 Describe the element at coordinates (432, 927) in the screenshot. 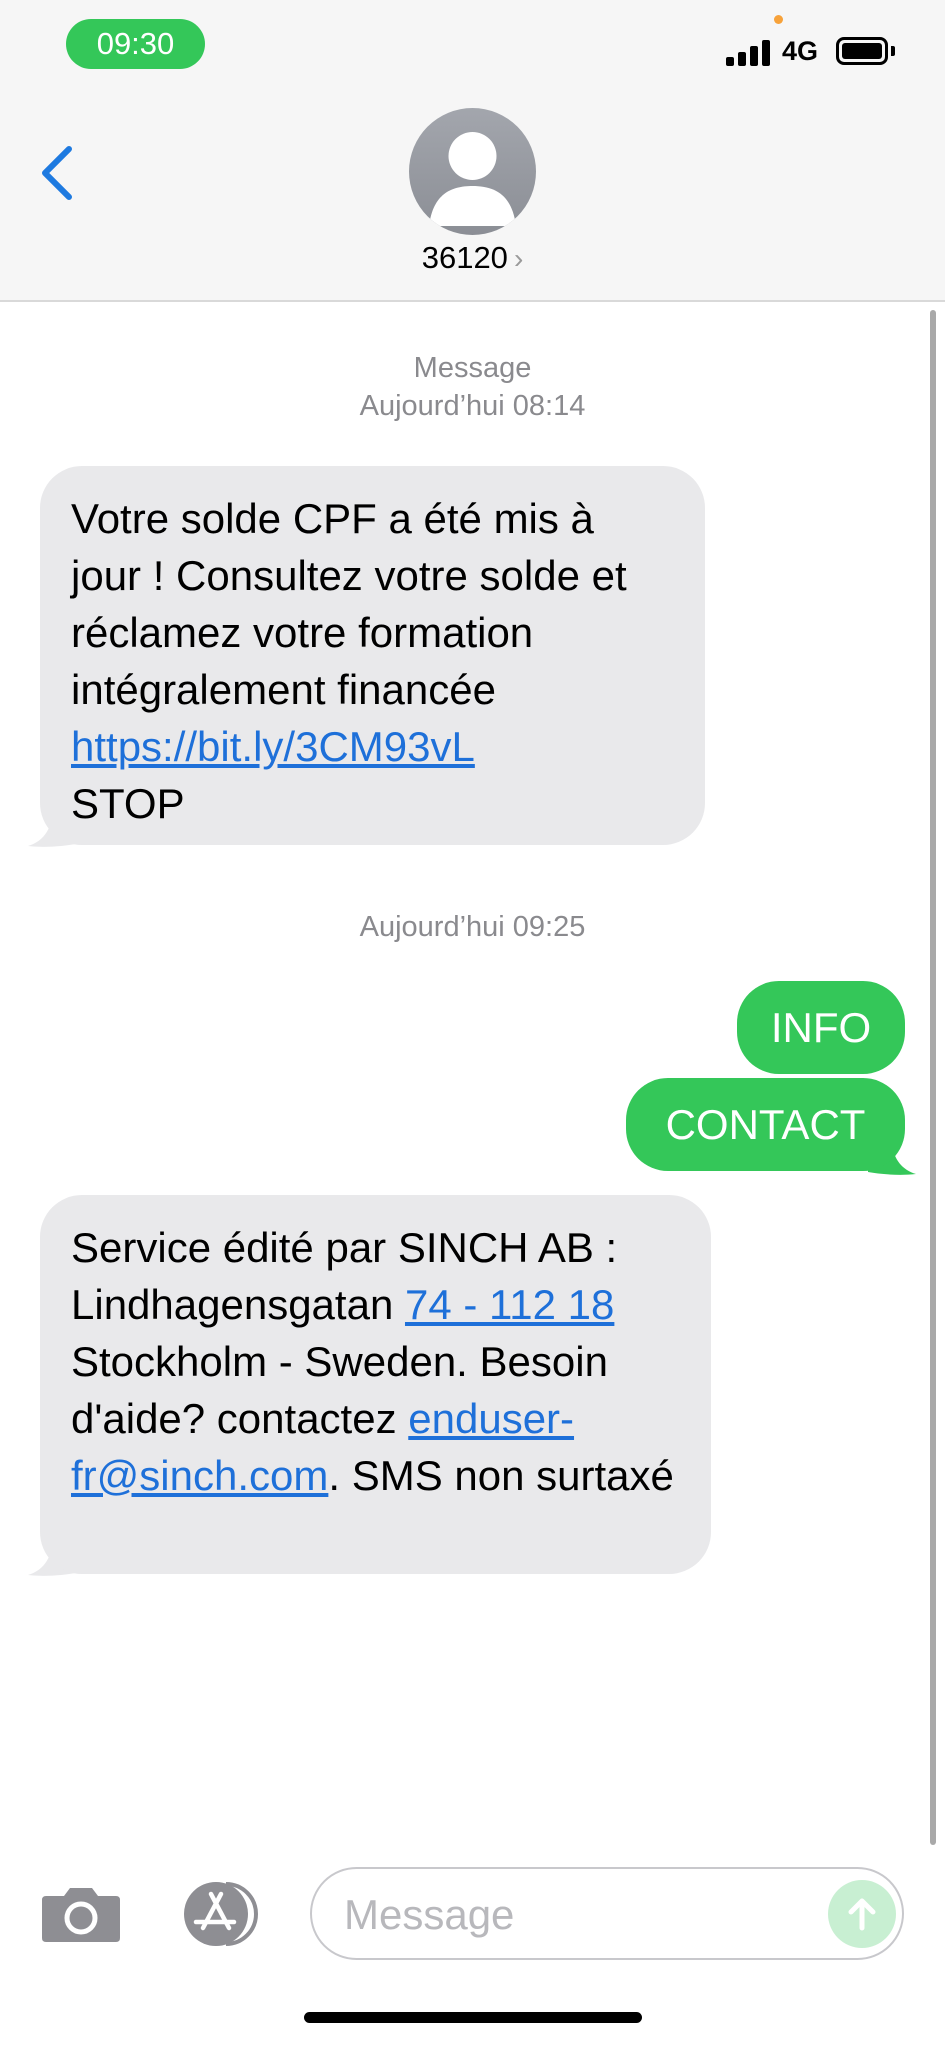

I see `timestamp-2-day: Aujourd’hui` at that location.